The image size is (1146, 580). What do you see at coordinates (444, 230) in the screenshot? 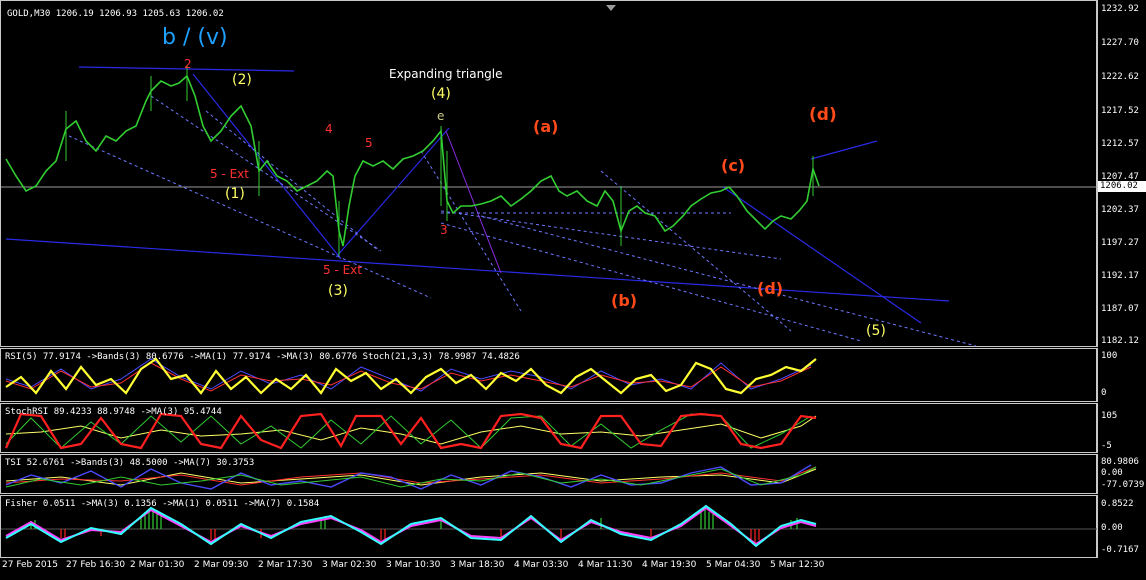
I see `wave-label-n3: 3` at bounding box center [444, 230].